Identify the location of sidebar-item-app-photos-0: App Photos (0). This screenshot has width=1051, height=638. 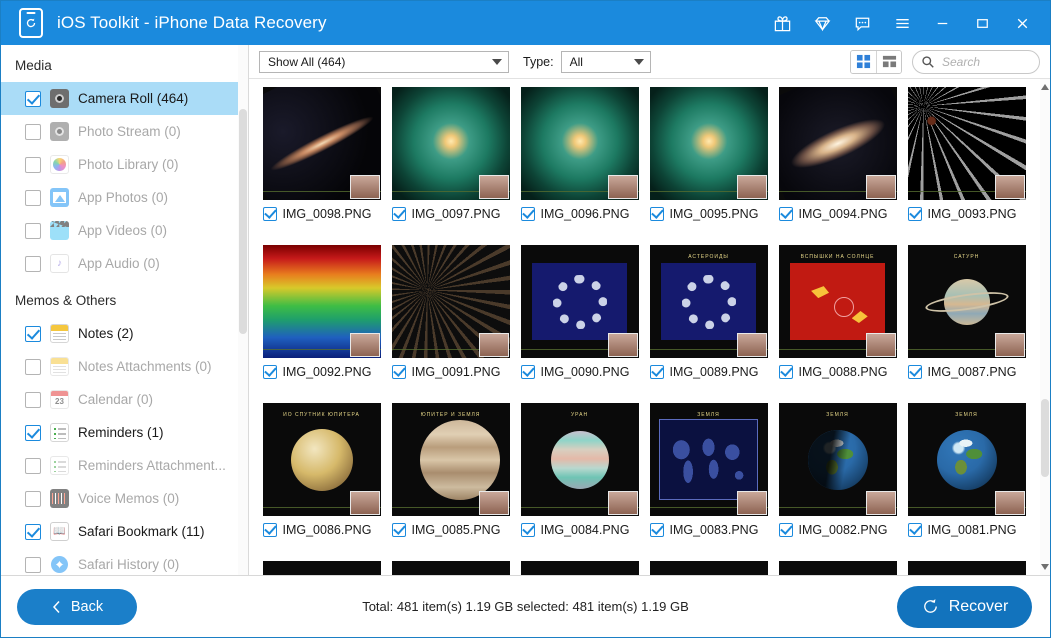
(119, 197).